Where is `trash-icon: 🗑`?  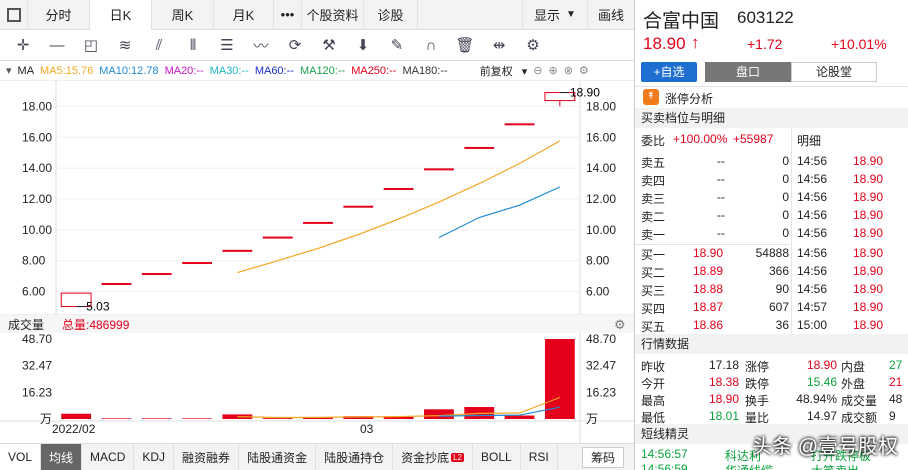 trash-icon: 🗑 is located at coordinates (465, 45).